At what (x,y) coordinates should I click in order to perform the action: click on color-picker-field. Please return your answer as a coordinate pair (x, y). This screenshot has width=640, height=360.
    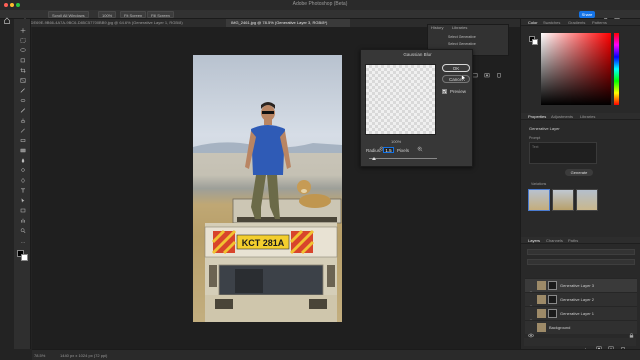
    Looking at the image, I should click on (576, 69).